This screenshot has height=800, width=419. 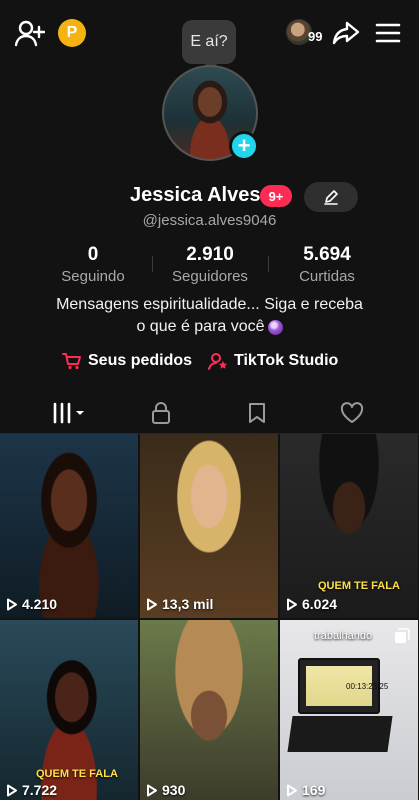 What do you see at coordinates (402, 635) in the screenshot?
I see `multi-photo-icon` at bounding box center [402, 635].